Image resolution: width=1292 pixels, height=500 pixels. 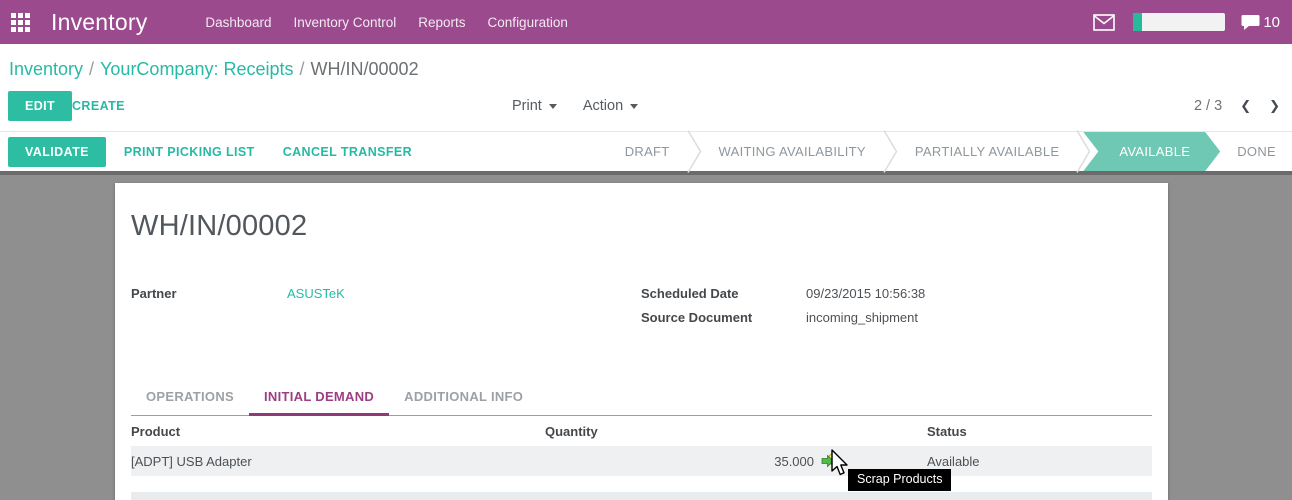 I want to click on scheduled-date-label: Scheduled Date, so click(x=690, y=293).